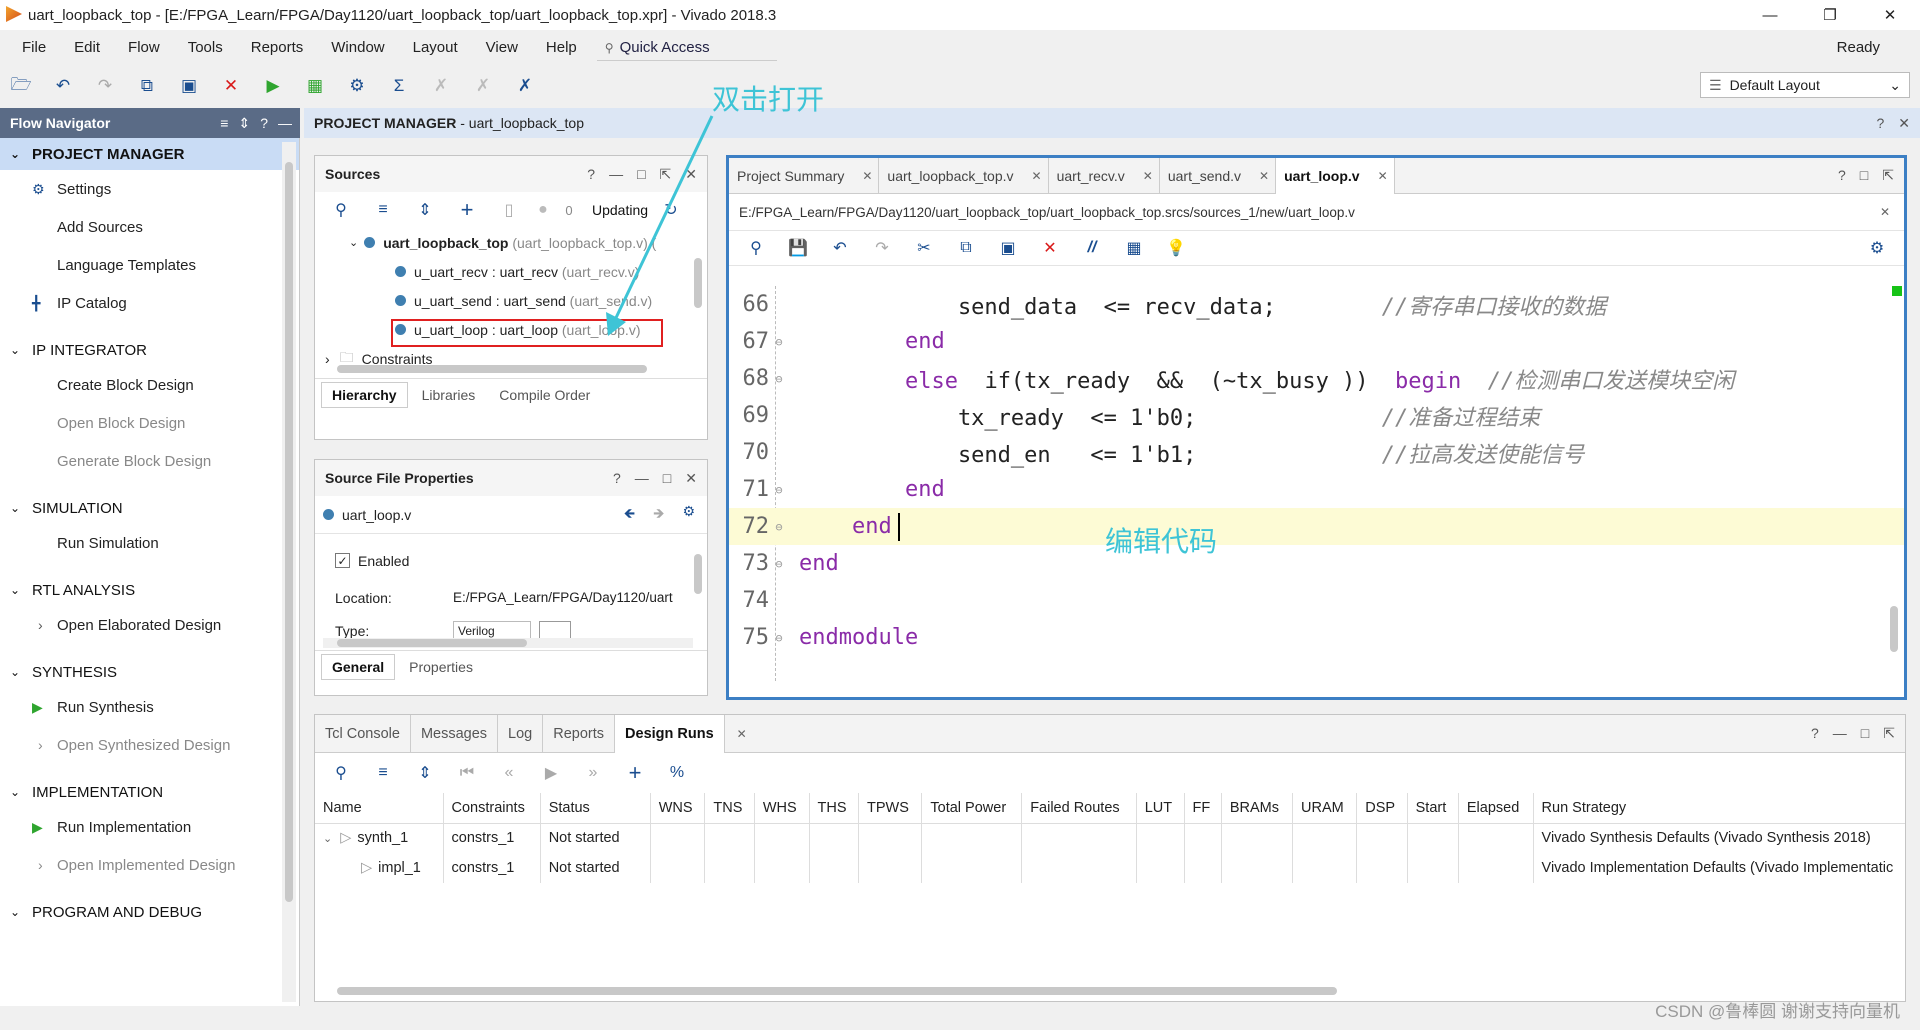  Describe the element at coordinates (658, 515) in the screenshot. I see `forward-arrow-icon: 🡺` at that location.